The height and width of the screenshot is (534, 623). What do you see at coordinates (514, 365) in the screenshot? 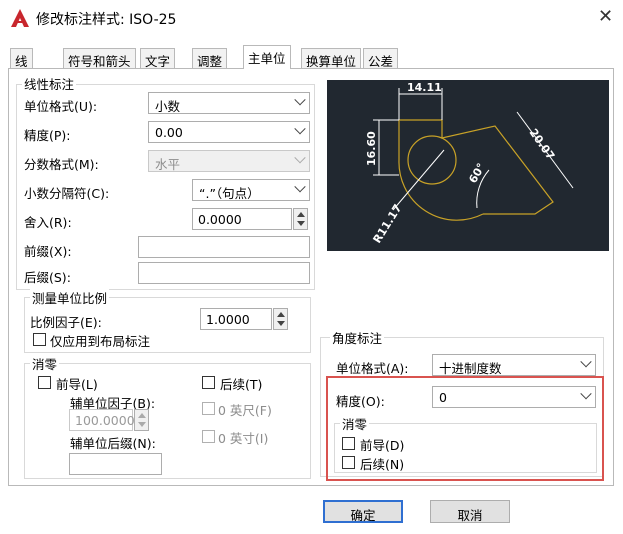
I see `angular-unit-format-select: 十进制度数` at bounding box center [514, 365].